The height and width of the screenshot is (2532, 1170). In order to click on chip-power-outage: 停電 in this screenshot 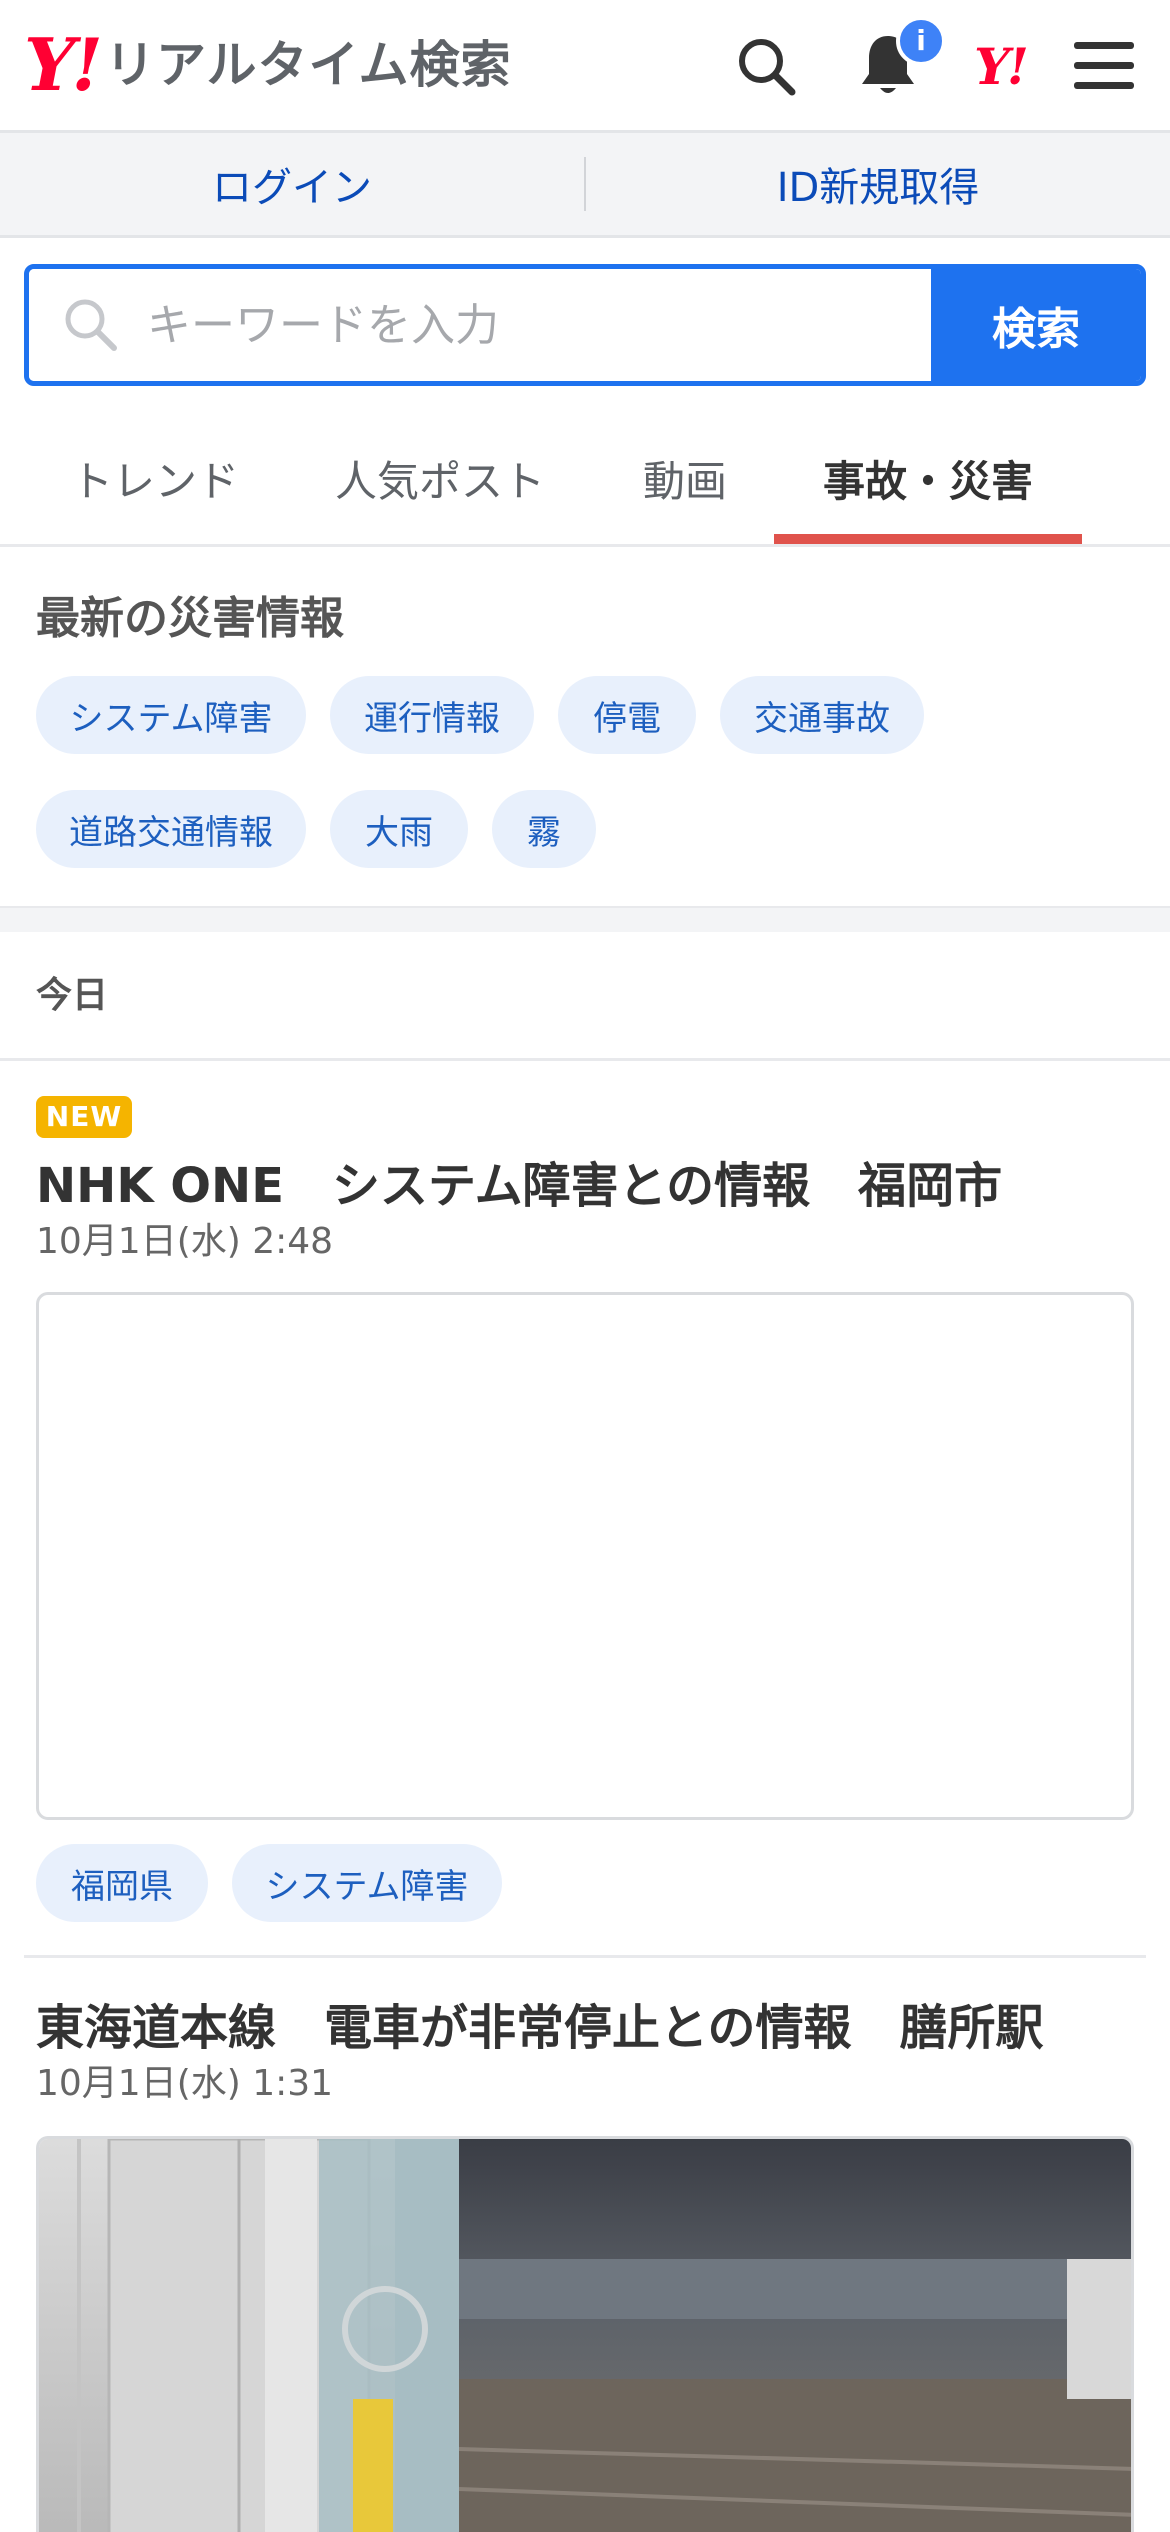, I will do `click(627, 715)`.